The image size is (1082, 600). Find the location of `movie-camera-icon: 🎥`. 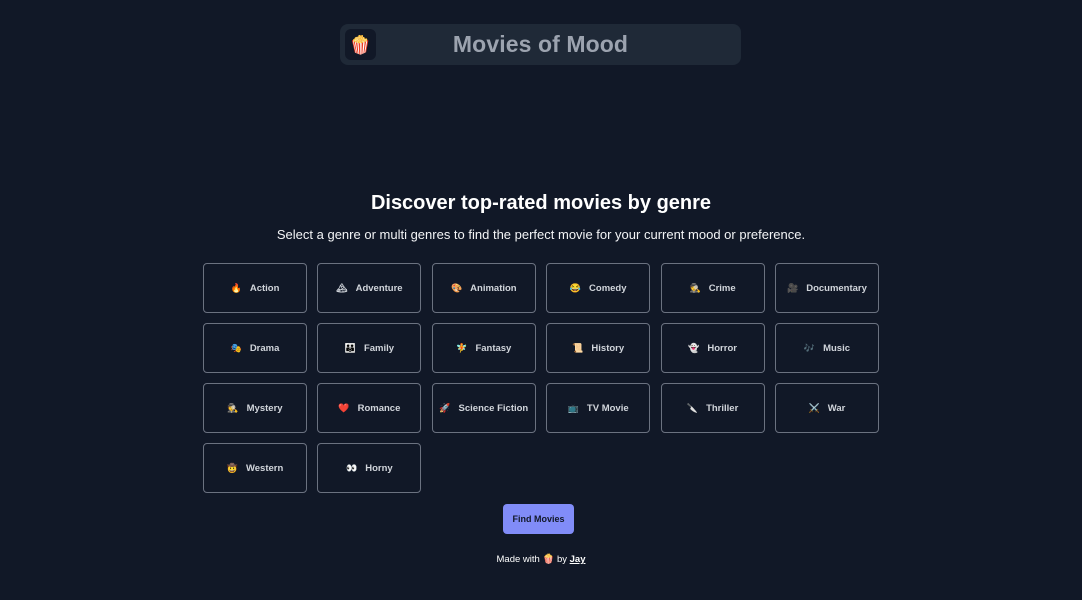

movie-camera-icon: 🎥 is located at coordinates (792, 287).